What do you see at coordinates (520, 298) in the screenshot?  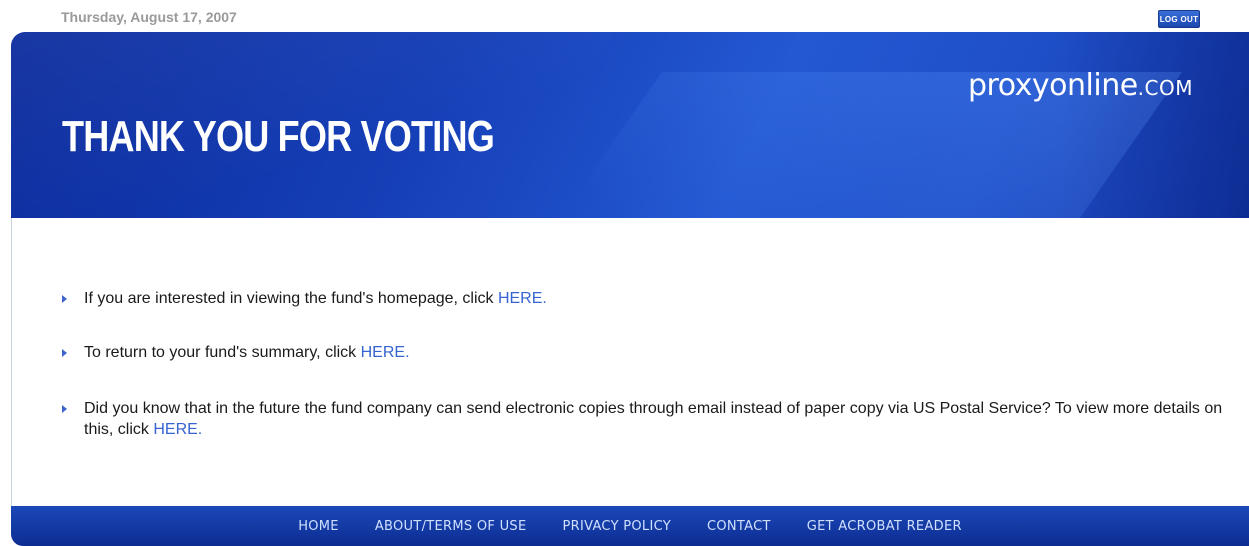 I see `homepage-link: HERE` at bounding box center [520, 298].